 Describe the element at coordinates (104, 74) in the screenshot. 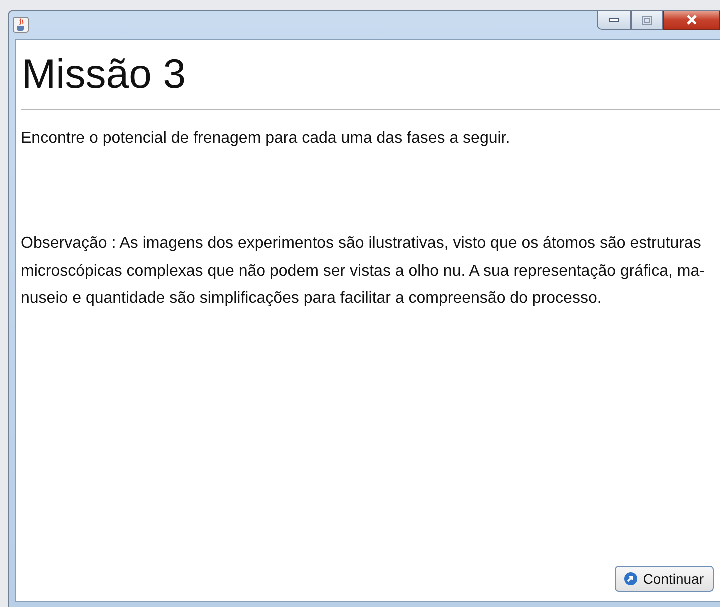

I see `mission-title: Missão 3` at that location.